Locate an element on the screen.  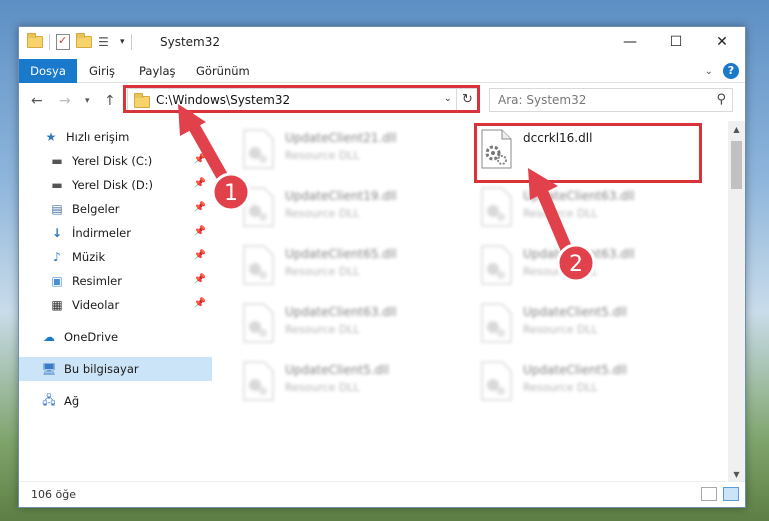
window-controls: — ☐ ✕ is located at coordinates (676, 42).